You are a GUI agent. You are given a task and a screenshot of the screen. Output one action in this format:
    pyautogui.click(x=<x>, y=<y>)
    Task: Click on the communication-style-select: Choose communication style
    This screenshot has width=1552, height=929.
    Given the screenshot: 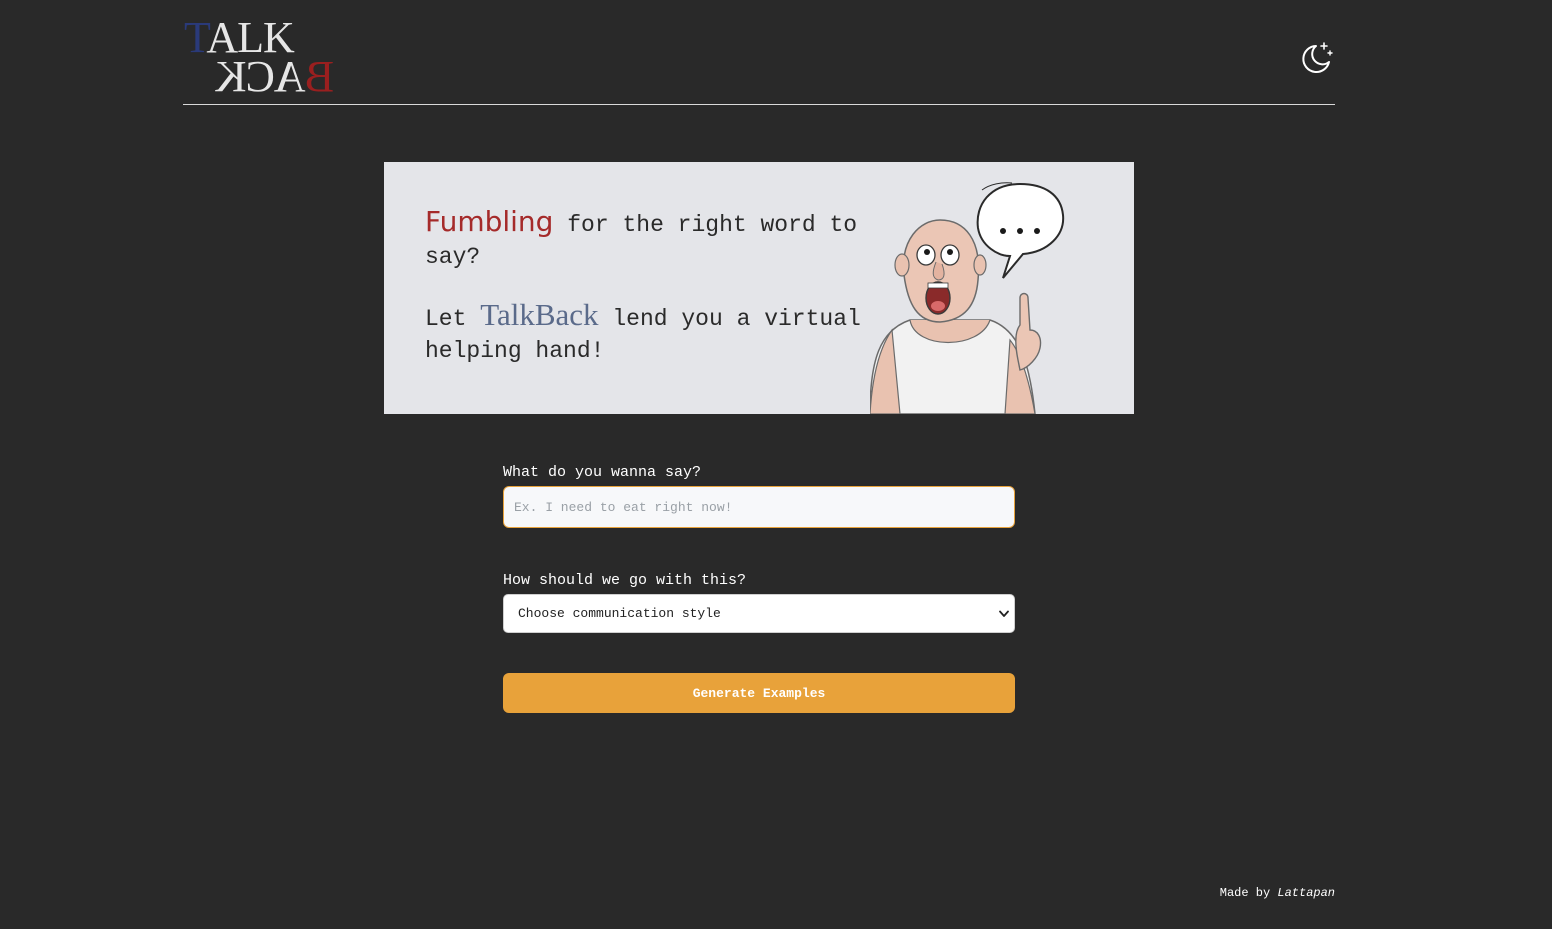 What is the action you would take?
    pyautogui.click(x=759, y=613)
    